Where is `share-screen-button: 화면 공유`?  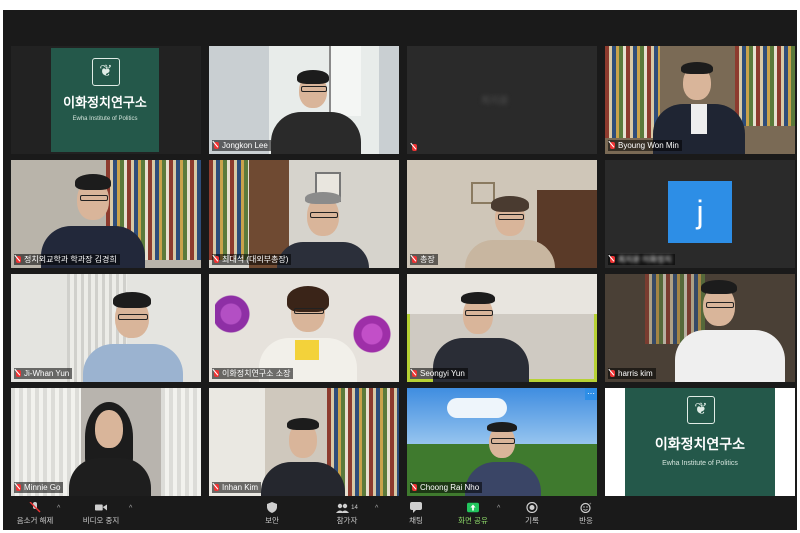 share-screen-button: 화면 공유 is located at coordinates (473, 514).